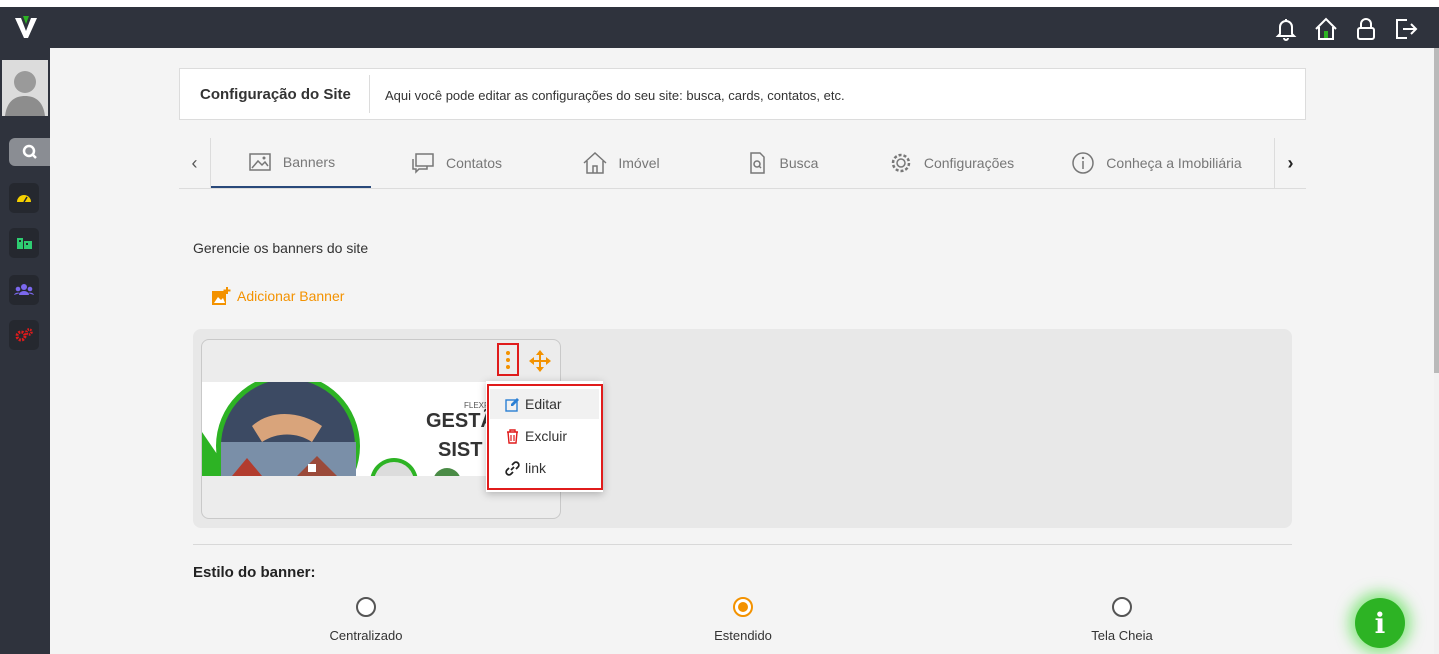 This screenshot has width=1439, height=654. What do you see at coordinates (195, 163) in the screenshot?
I see `tabs-scroll-left-button: ‹` at bounding box center [195, 163].